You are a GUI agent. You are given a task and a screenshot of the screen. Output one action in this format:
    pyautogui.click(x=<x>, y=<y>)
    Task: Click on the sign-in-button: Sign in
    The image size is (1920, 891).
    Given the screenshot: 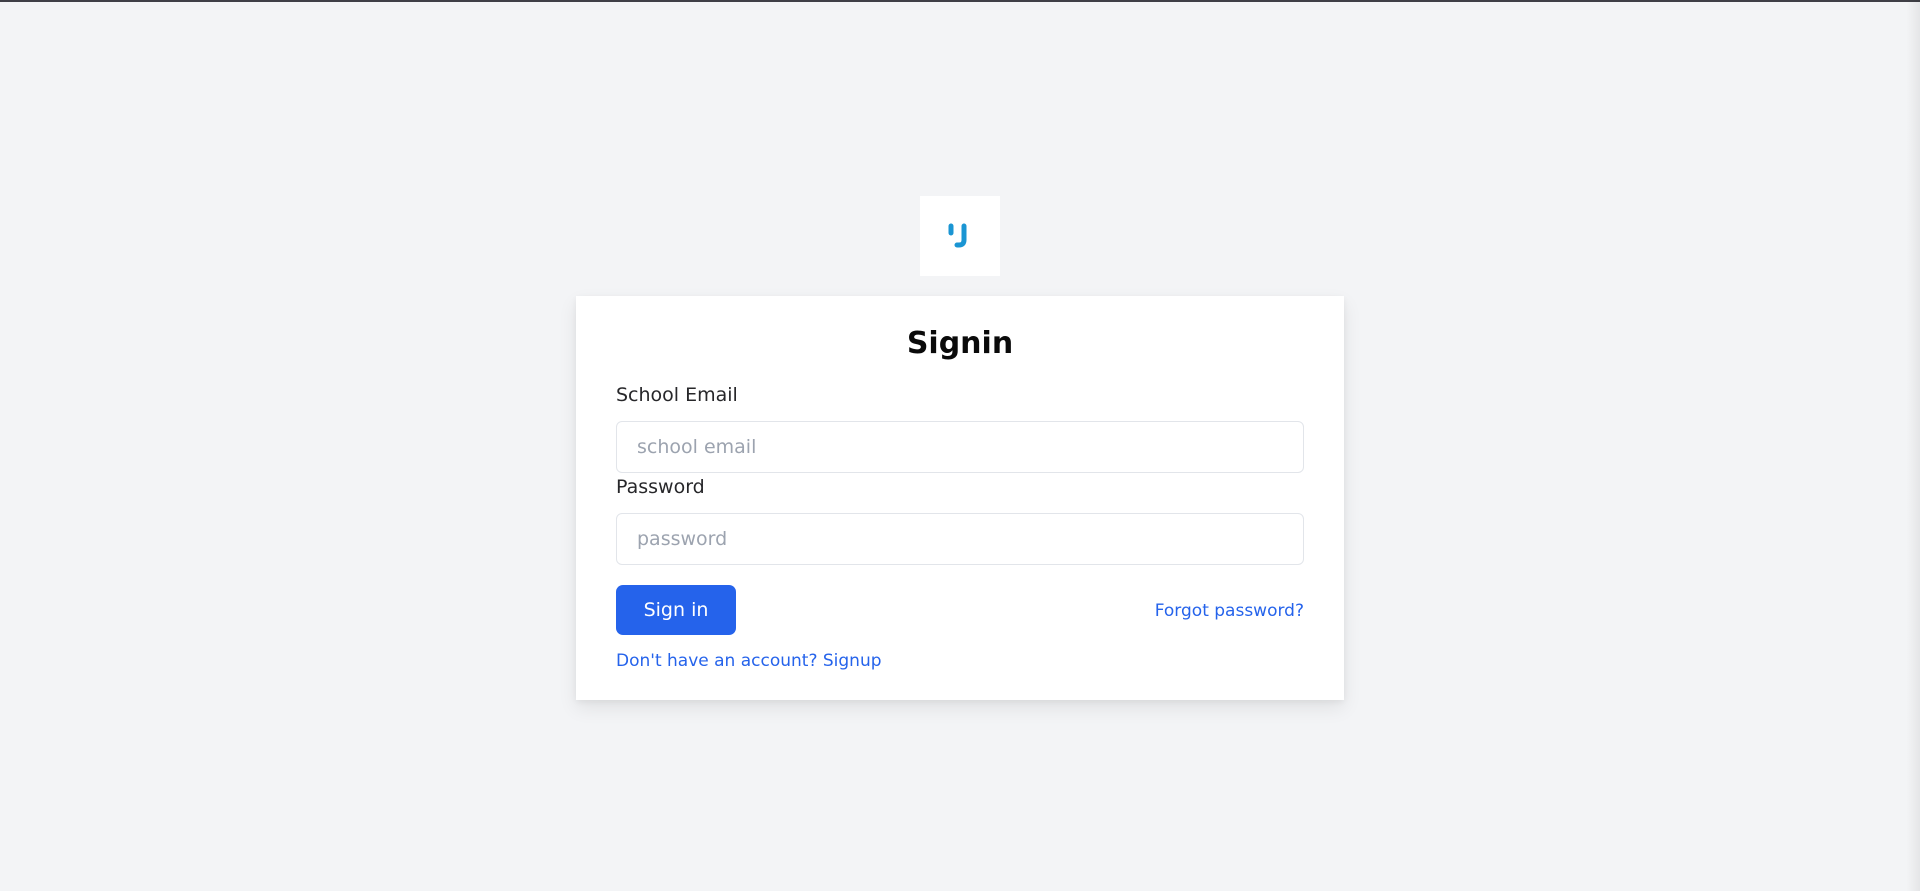 What is the action you would take?
    pyautogui.click(x=676, y=610)
    